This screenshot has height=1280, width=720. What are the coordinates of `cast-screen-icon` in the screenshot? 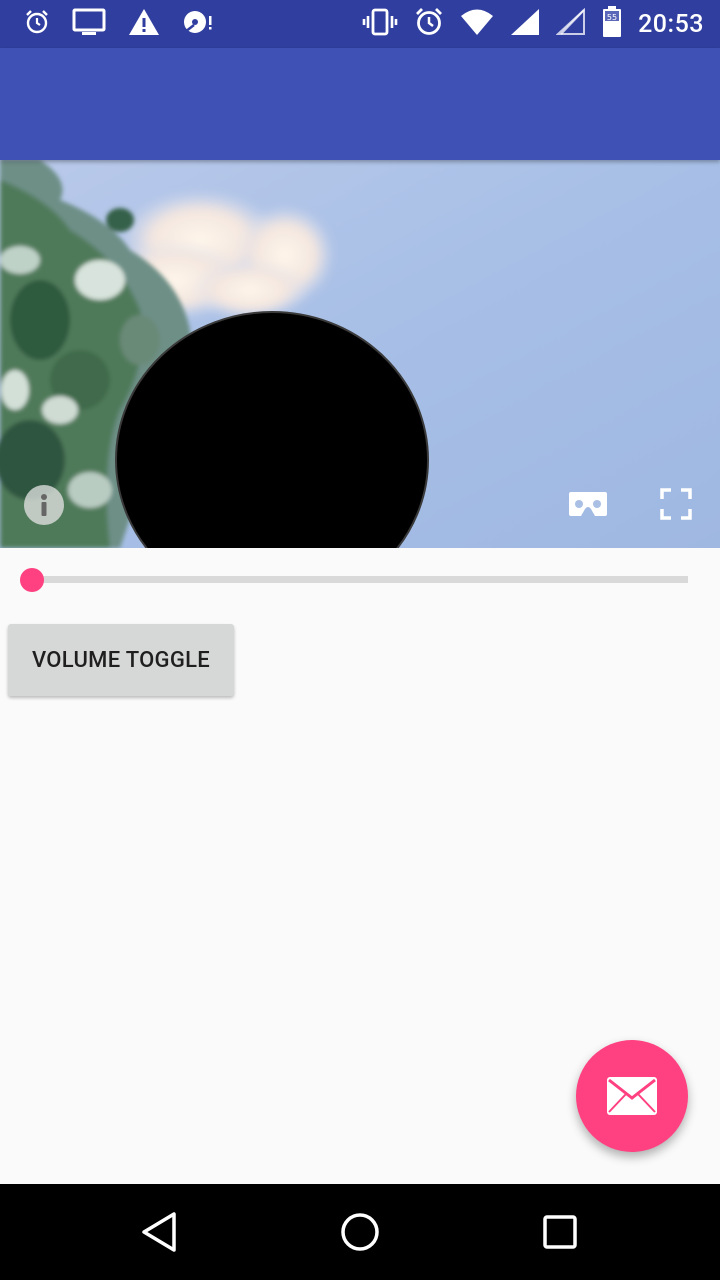 It's located at (89, 24).